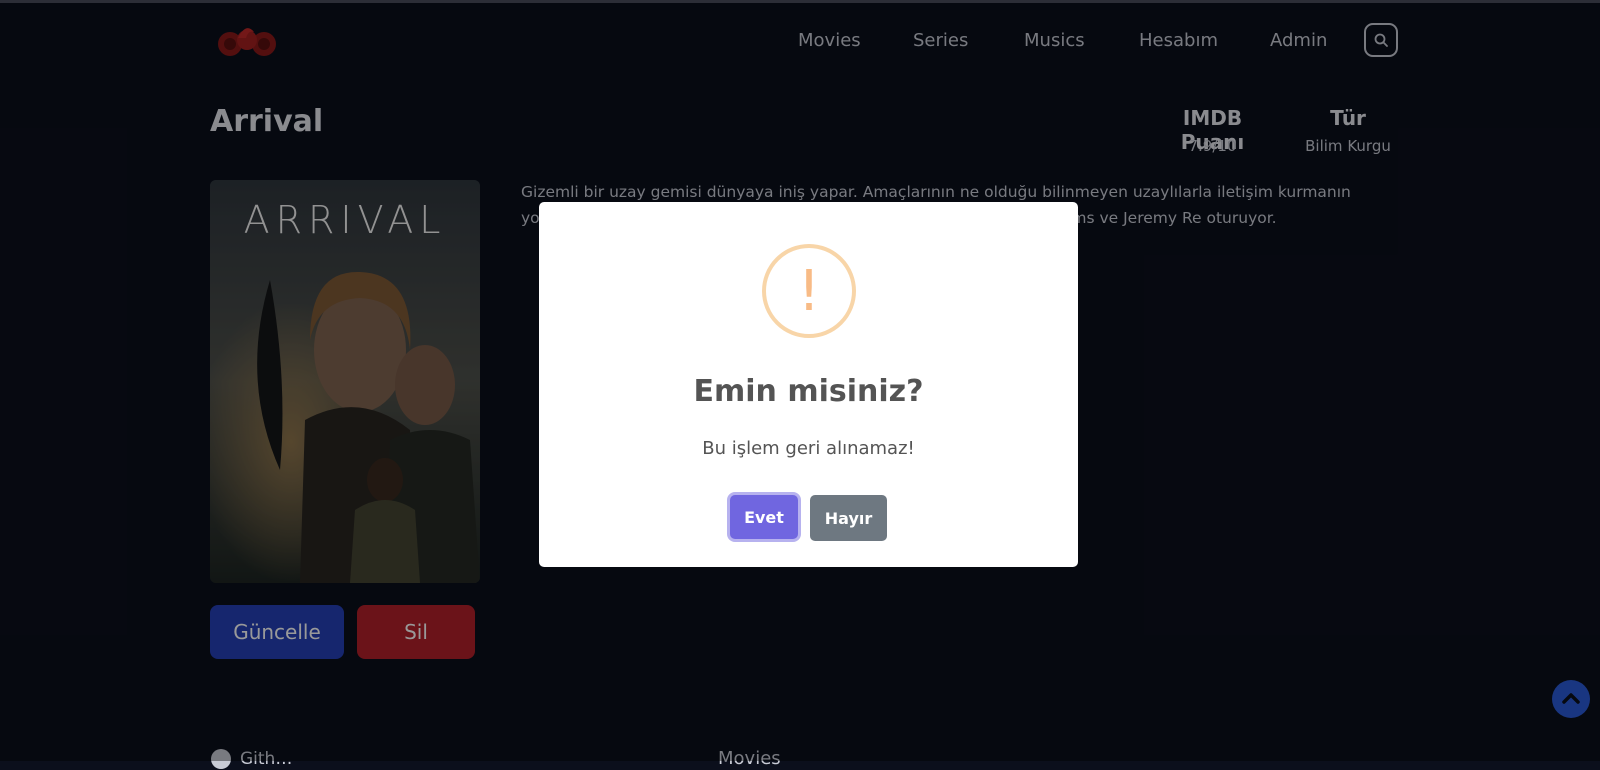  What do you see at coordinates (848, 518) in the screenshot?
I see `cancel-button: Hayır` at bounding box center [848, 518].